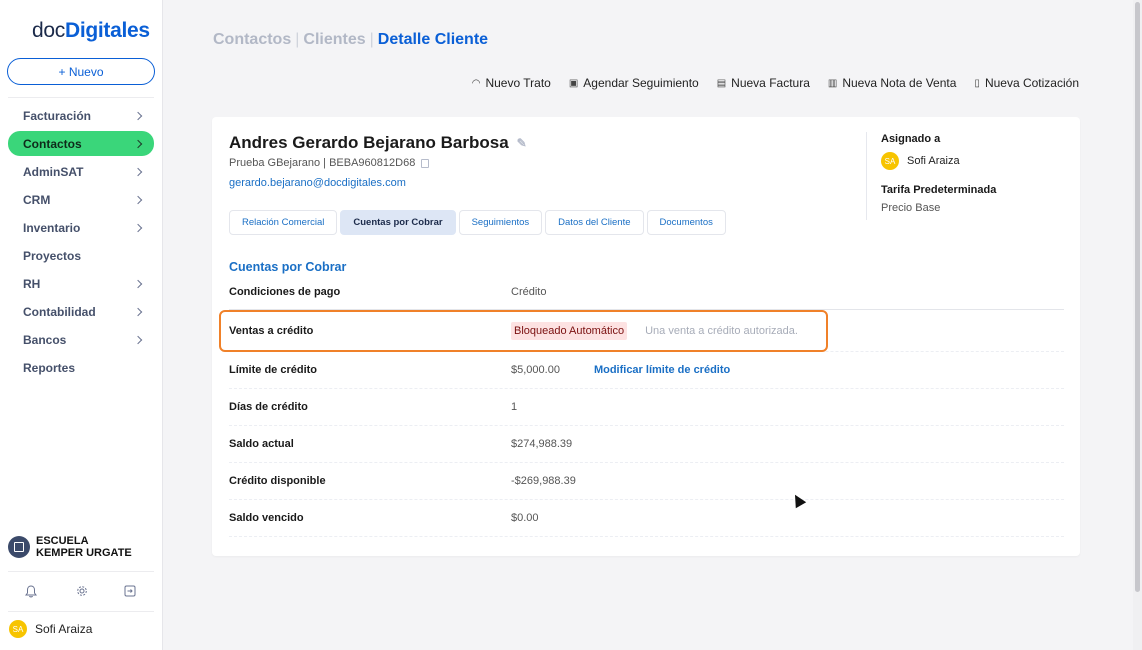 This screenshot has width=1142, height=650. I want to click on new-button: + Nuevo, so click(81, 71).